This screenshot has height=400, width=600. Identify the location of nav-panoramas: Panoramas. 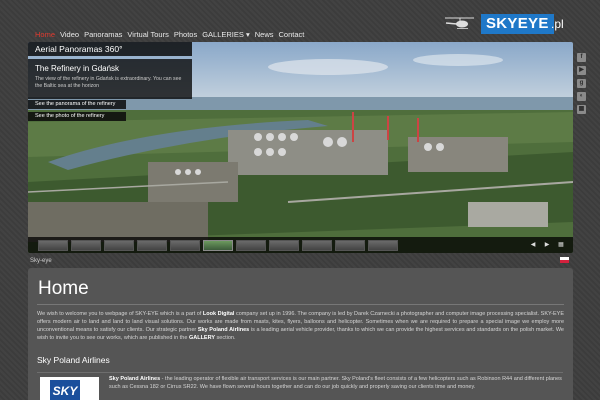
(103, 34).